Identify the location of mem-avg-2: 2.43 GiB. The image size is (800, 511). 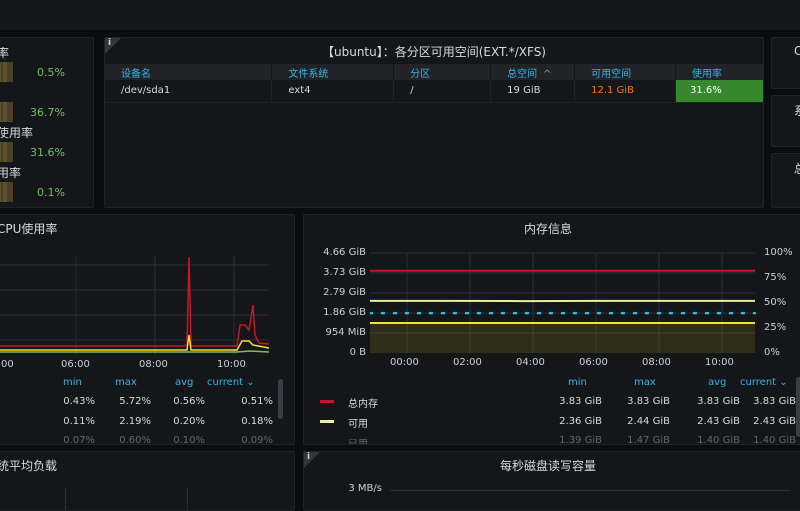
(708, 421).